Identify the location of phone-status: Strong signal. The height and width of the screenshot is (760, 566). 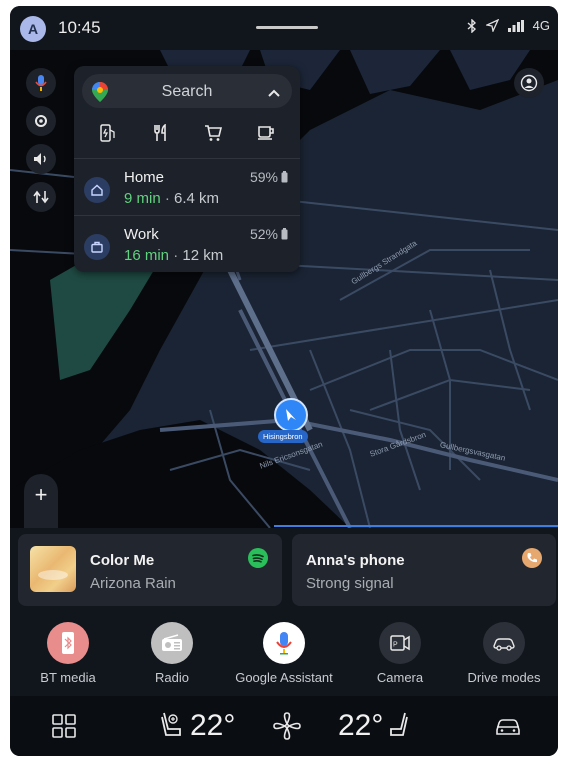
(350, 583).